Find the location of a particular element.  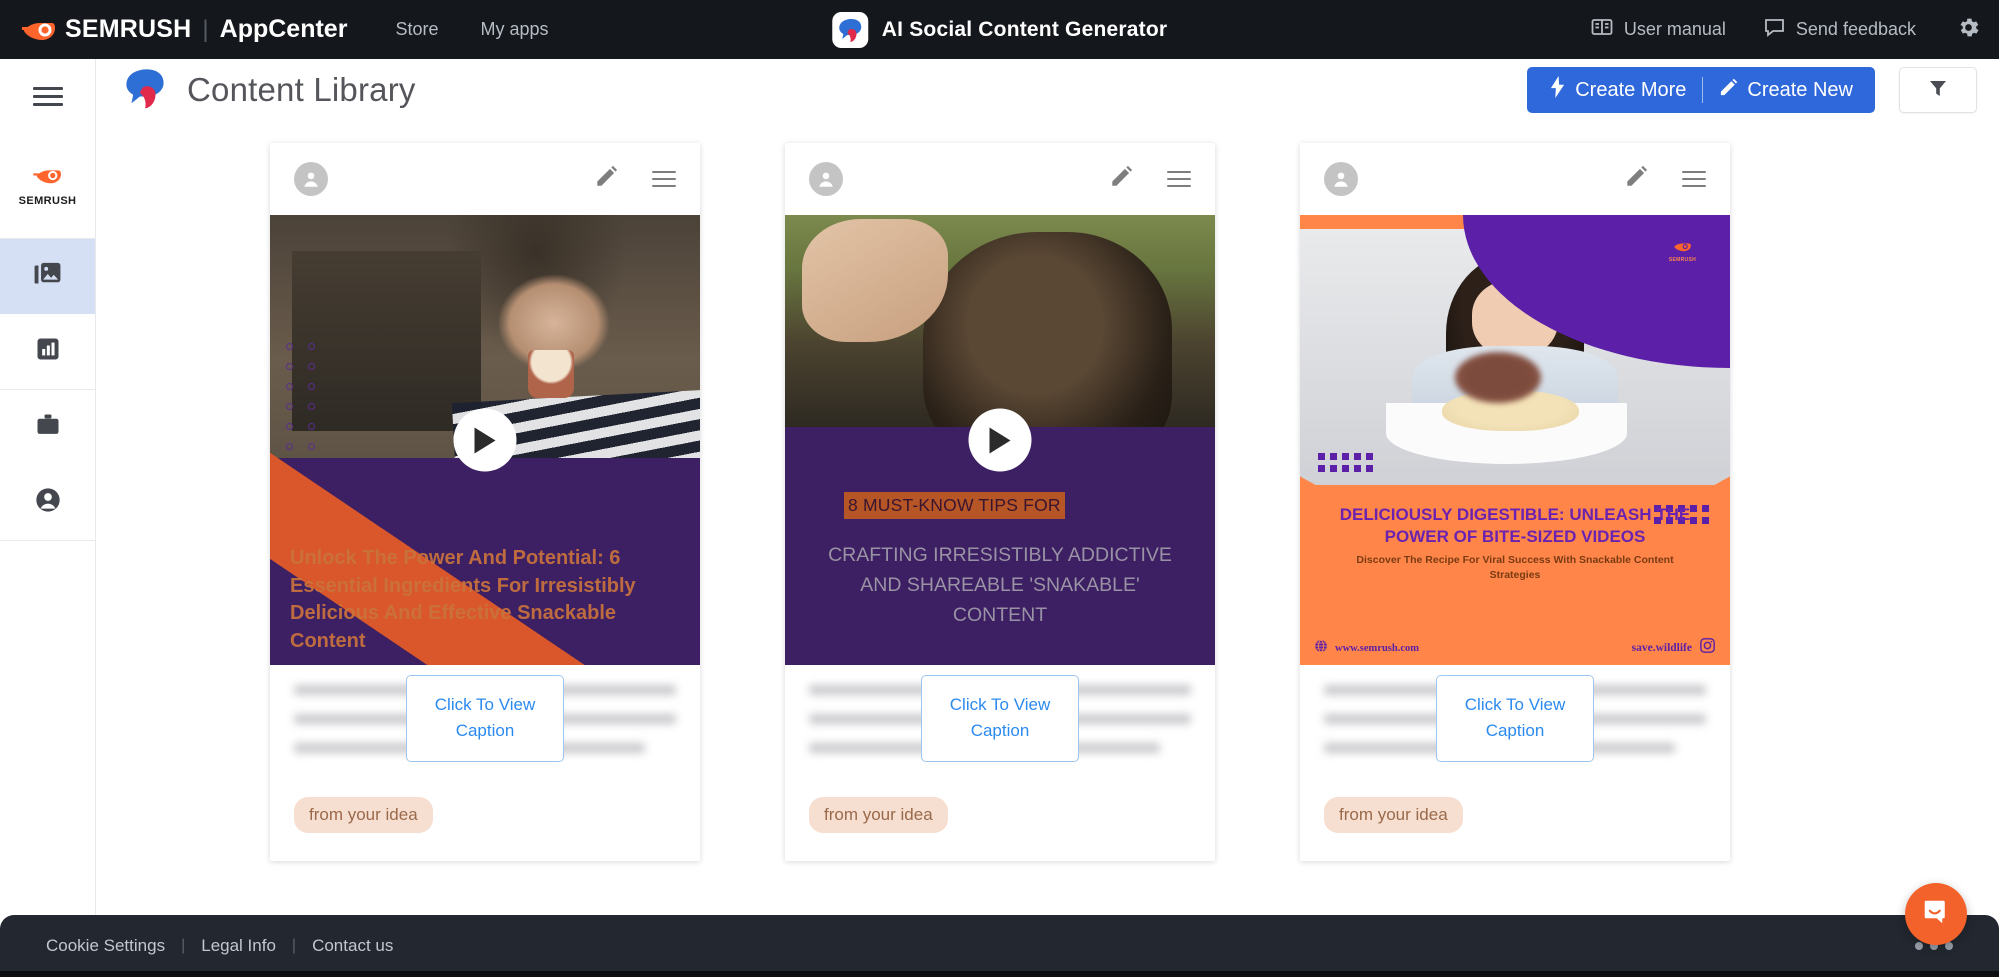

send-feedback-link: Send feedback is located at coordinates (1840, 29).